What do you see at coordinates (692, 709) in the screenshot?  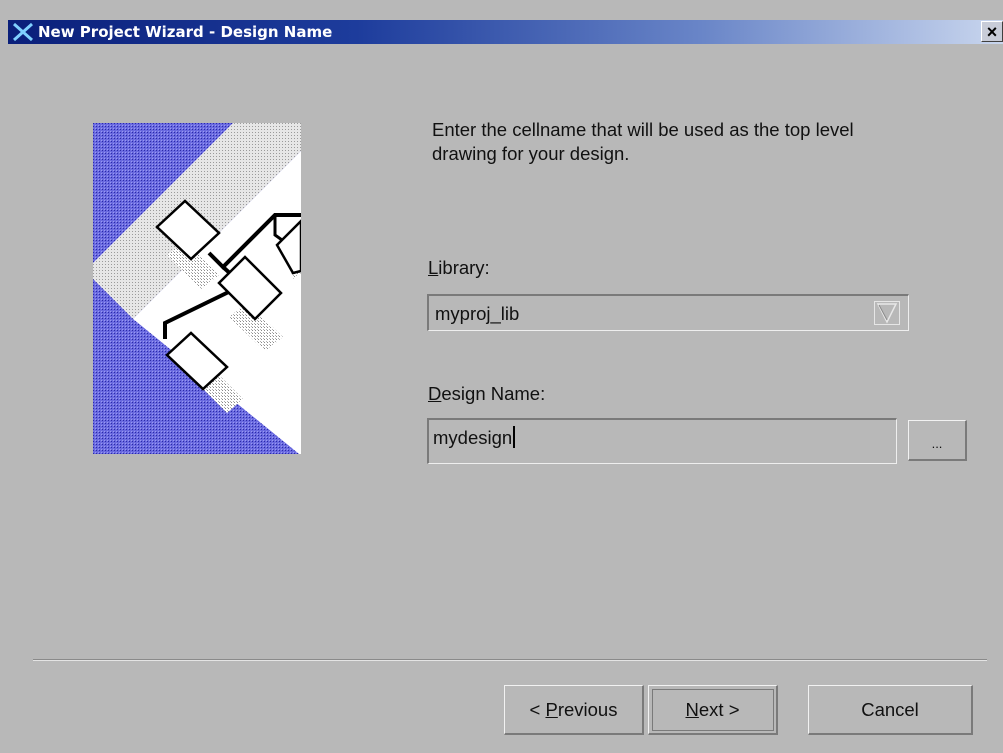 I see `next-mnemonic: N` at bounding box center [692, 709].